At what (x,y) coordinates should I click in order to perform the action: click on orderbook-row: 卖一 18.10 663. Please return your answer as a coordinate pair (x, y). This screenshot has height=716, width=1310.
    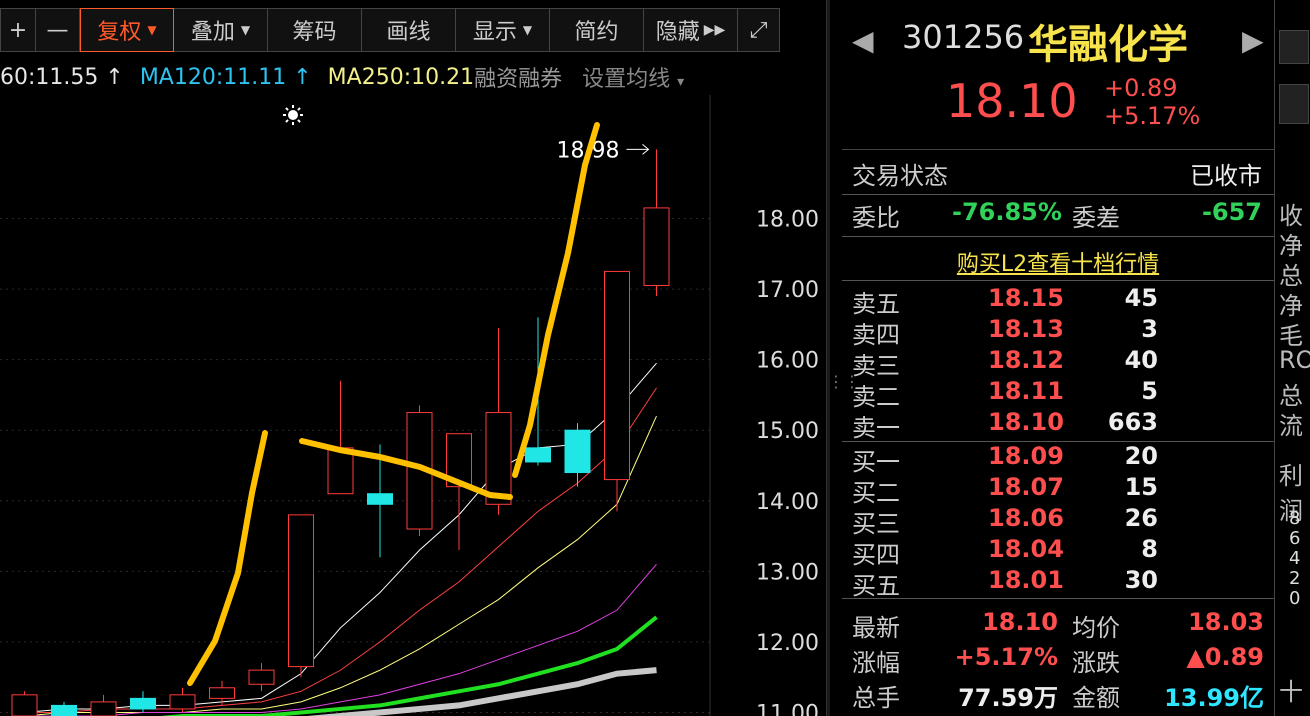
    Looking at the image, I should click on (1058, 425).